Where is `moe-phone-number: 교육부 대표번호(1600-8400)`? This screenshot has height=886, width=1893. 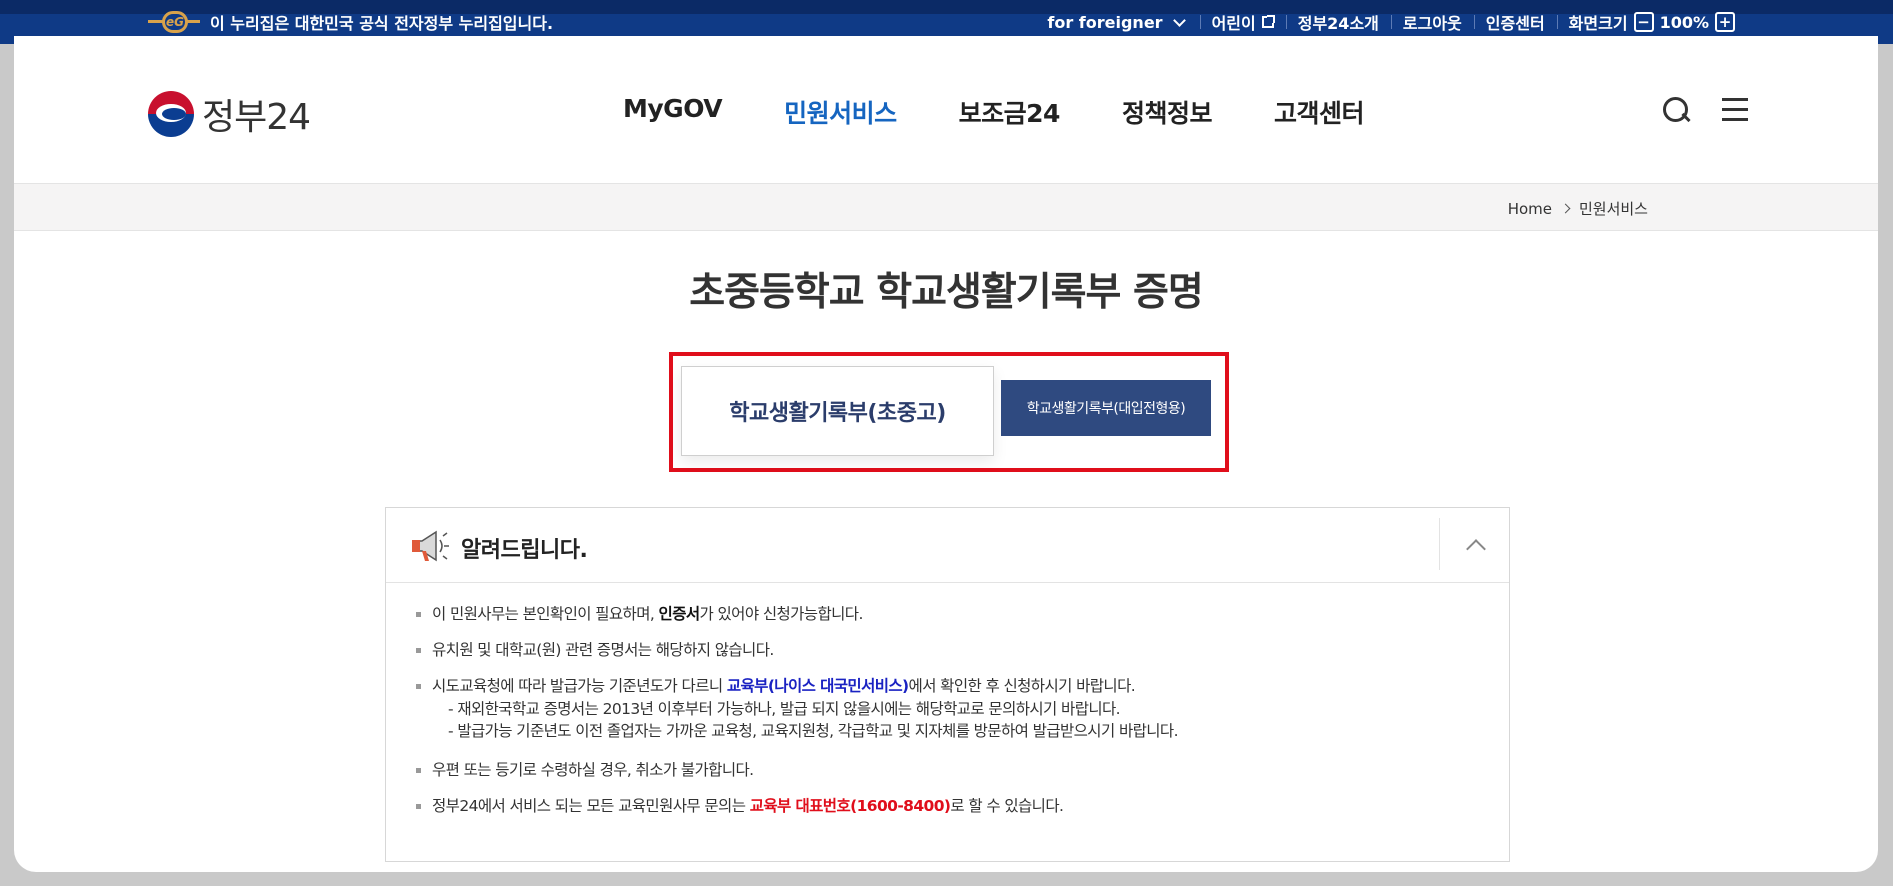
moe-phone-number: 교육부 대표번호(1600-8400) is located at coordinates (850, 806).